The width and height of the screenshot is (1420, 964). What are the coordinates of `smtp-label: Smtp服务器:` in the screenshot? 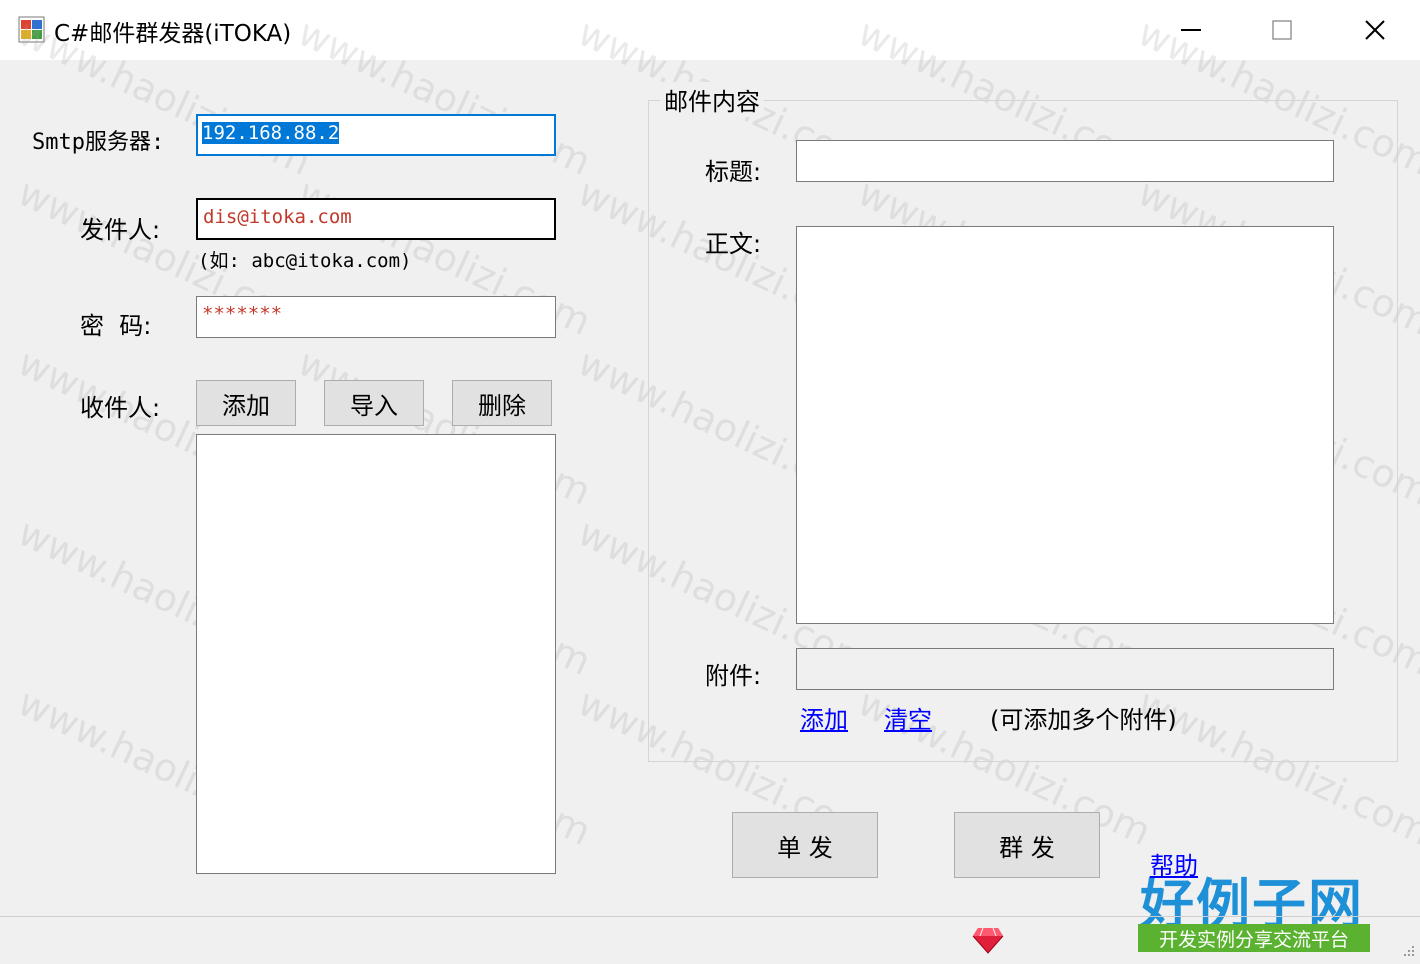 It's located at (98, 142).